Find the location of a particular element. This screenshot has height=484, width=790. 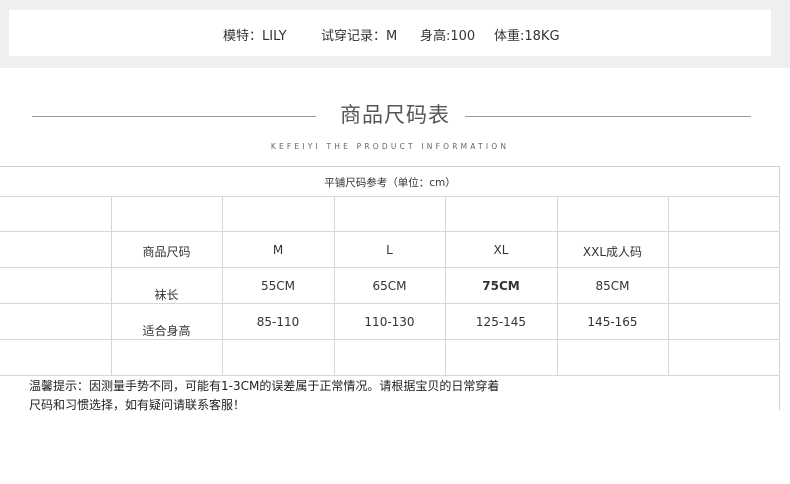

model-height: 身高:100 is located at coordinates (448, 36).